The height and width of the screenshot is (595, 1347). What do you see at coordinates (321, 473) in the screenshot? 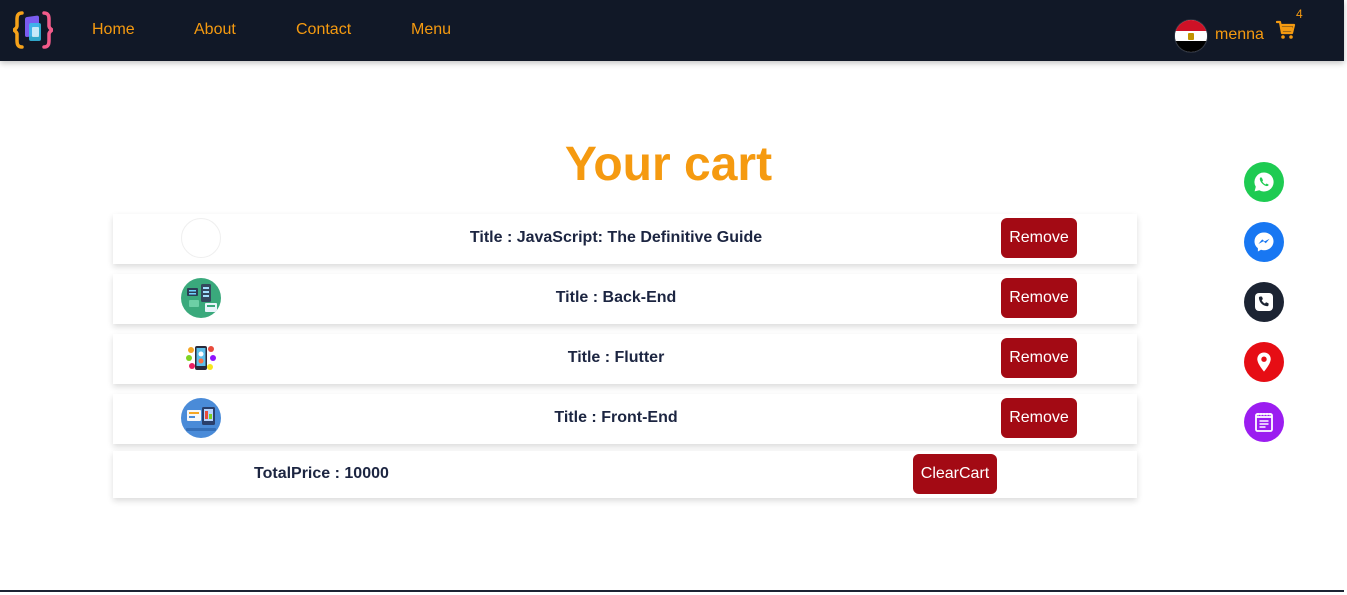
I see `total-price: TotalPrice : 10000` at bounding box center [321, 473].